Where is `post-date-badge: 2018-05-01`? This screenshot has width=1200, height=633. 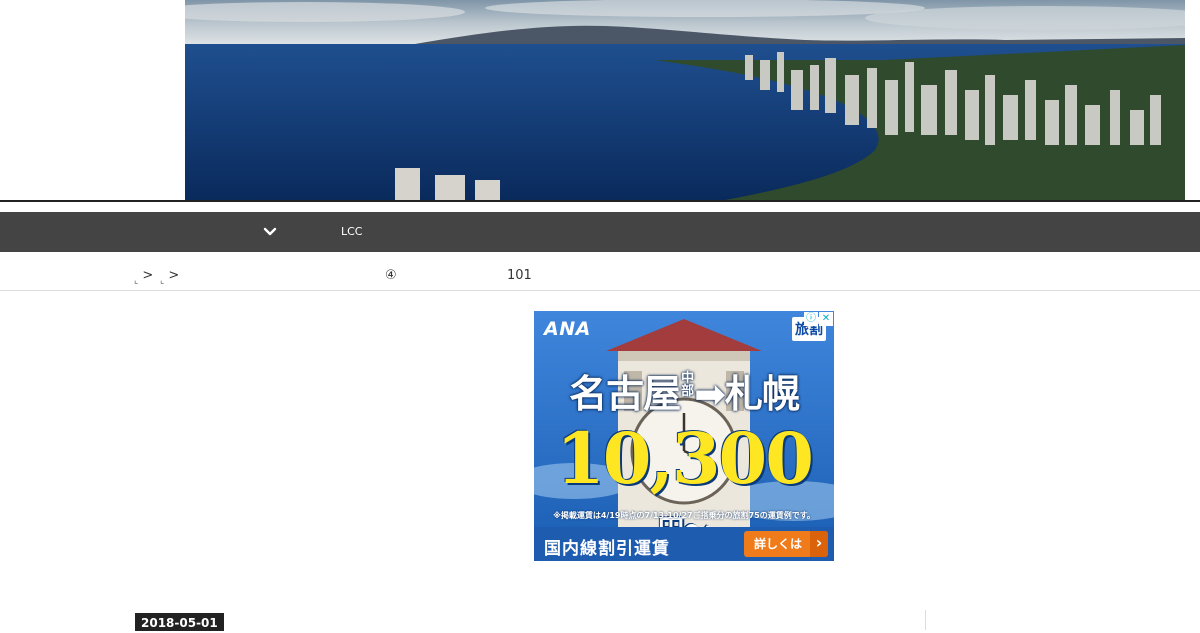
post-date-badge: 2018-05-01 is located at coordinates (179, 622).